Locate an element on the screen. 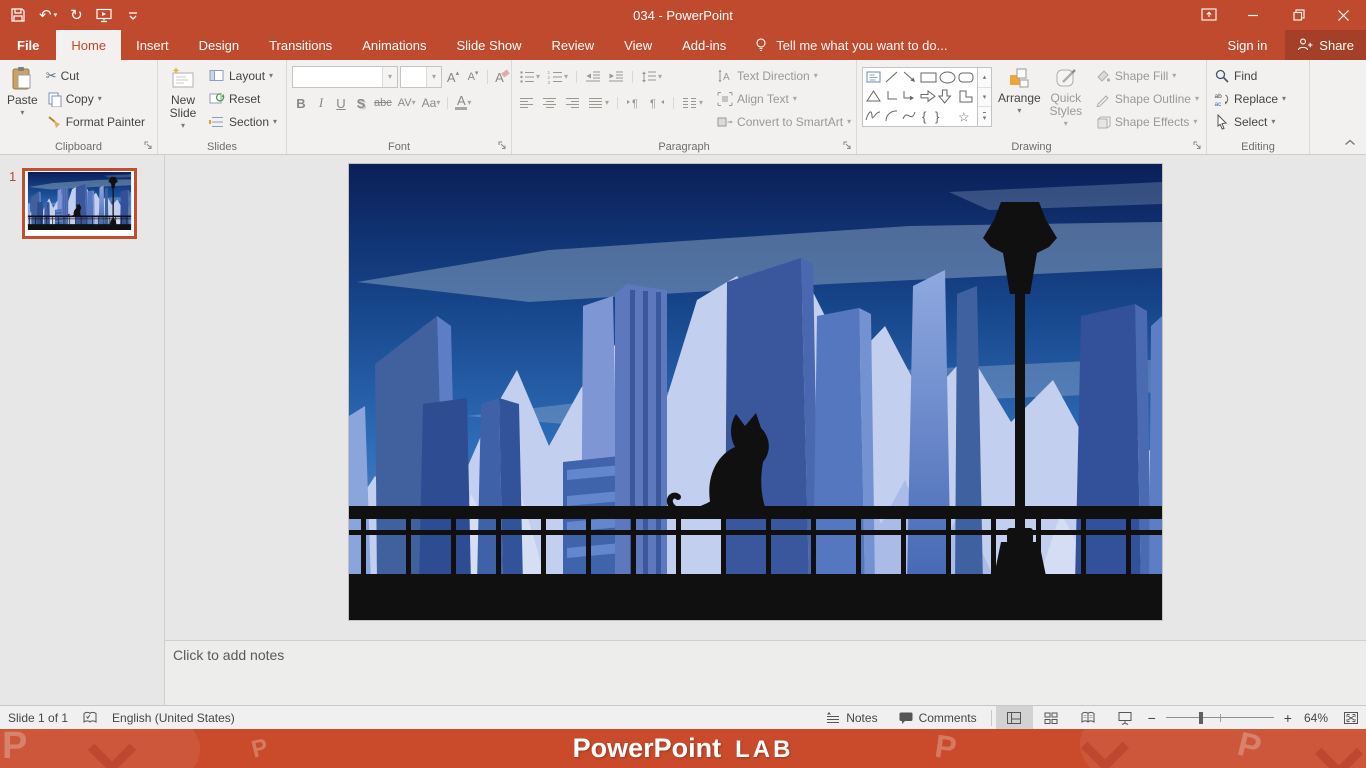 The image size is (1366, 768). collapse-ribbon-button is located at coordinates (1350, 142).